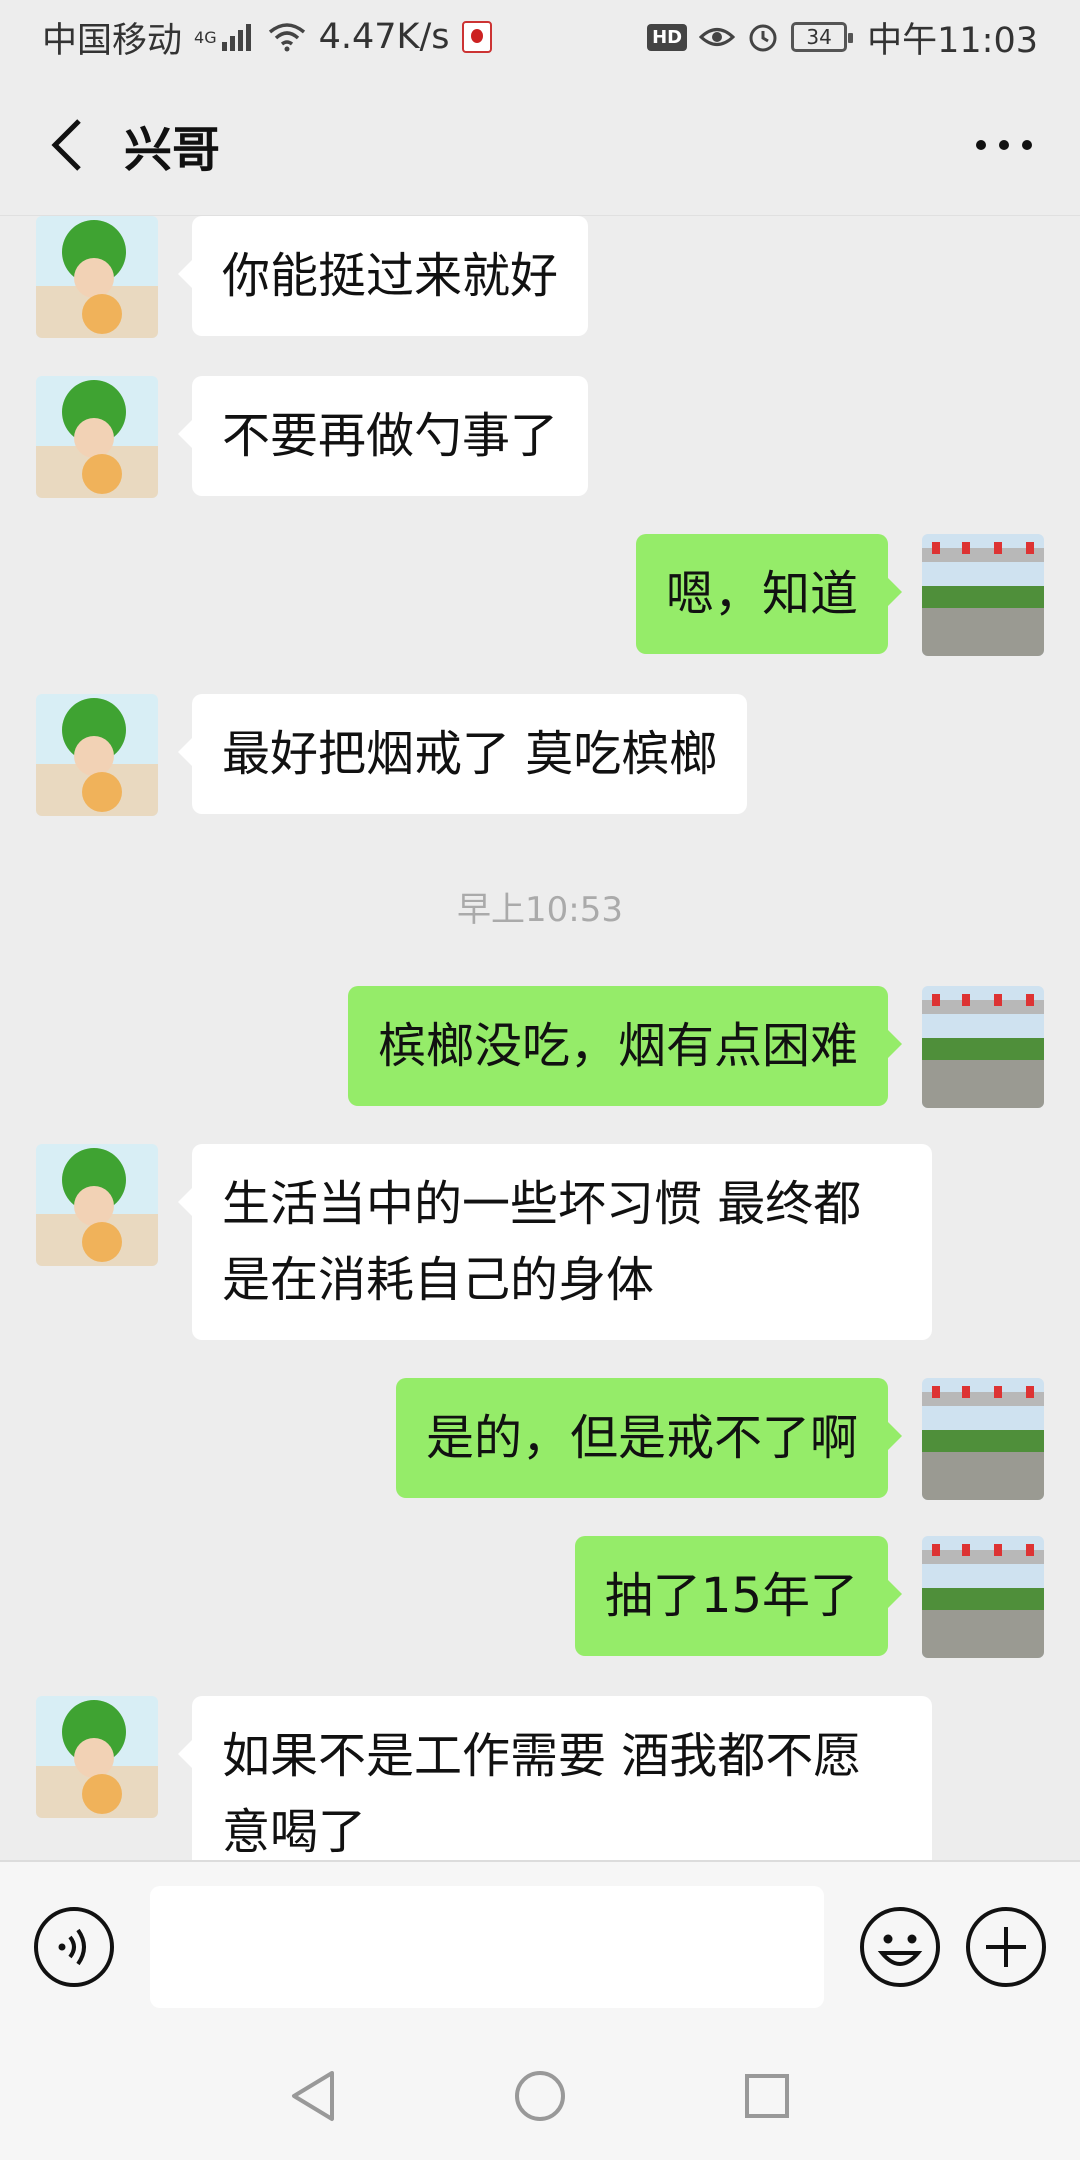 This screenshot has width=1080, height=2160. I want to click on battery-indicator: 34, so click(822, 37).